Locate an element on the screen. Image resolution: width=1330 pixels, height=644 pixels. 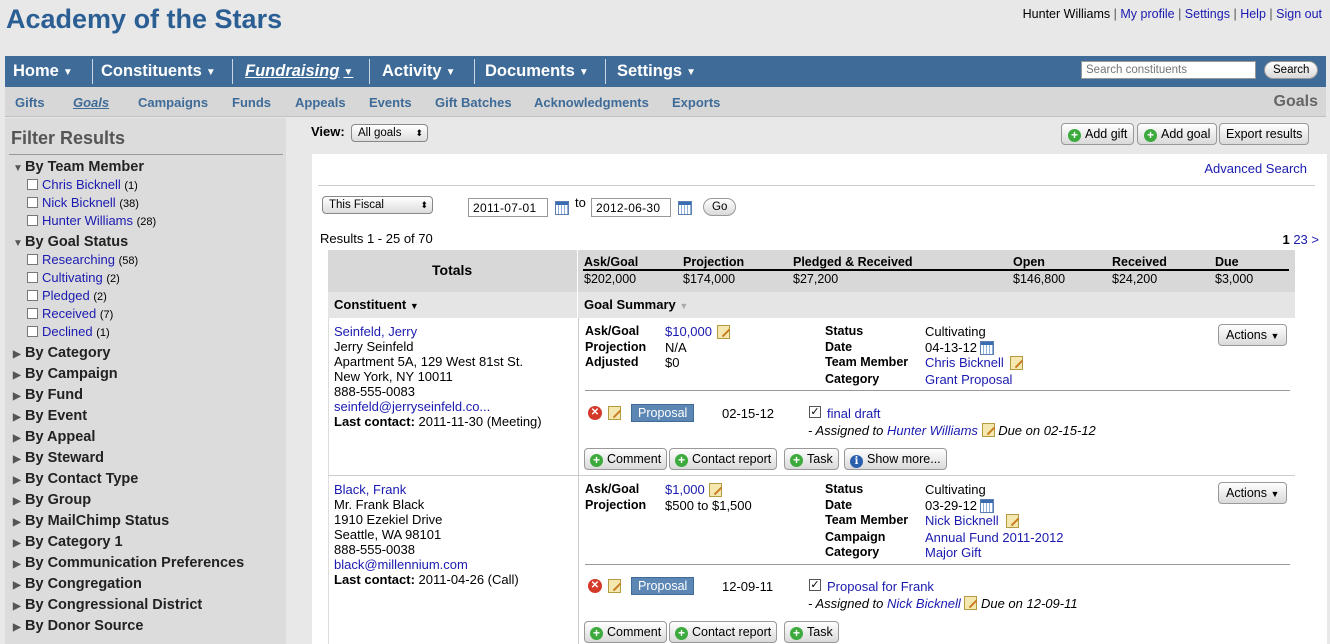
task-link: Proposal for Frank is located at coordinates (880, 586).